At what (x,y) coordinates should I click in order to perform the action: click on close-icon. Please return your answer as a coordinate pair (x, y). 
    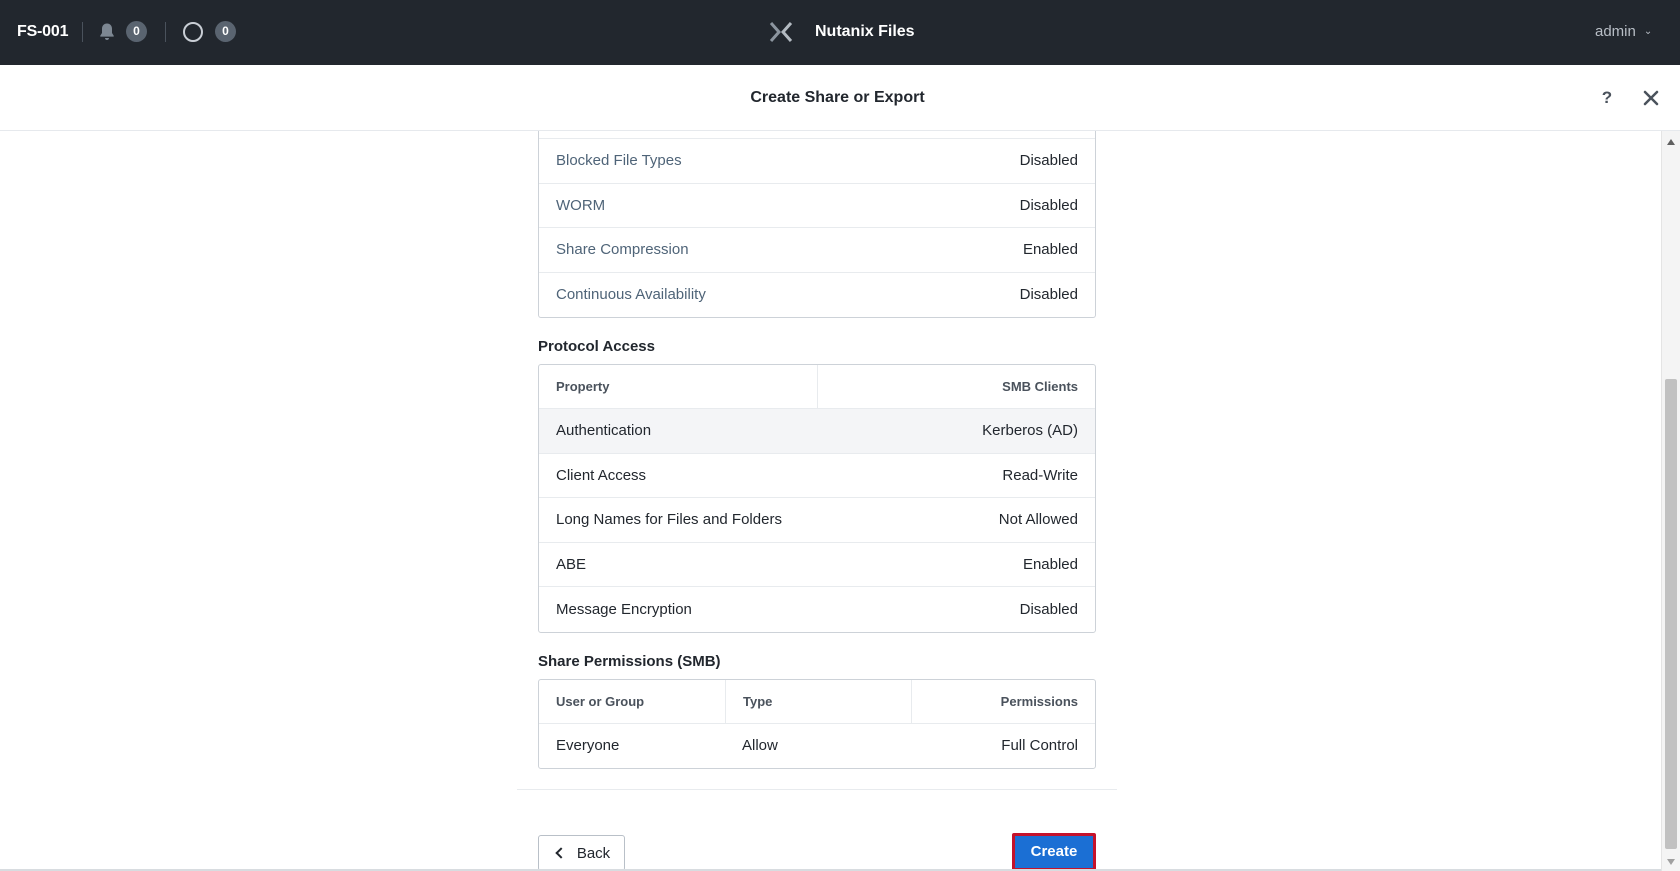
    Looking at the image, I should click on (1651, 98).